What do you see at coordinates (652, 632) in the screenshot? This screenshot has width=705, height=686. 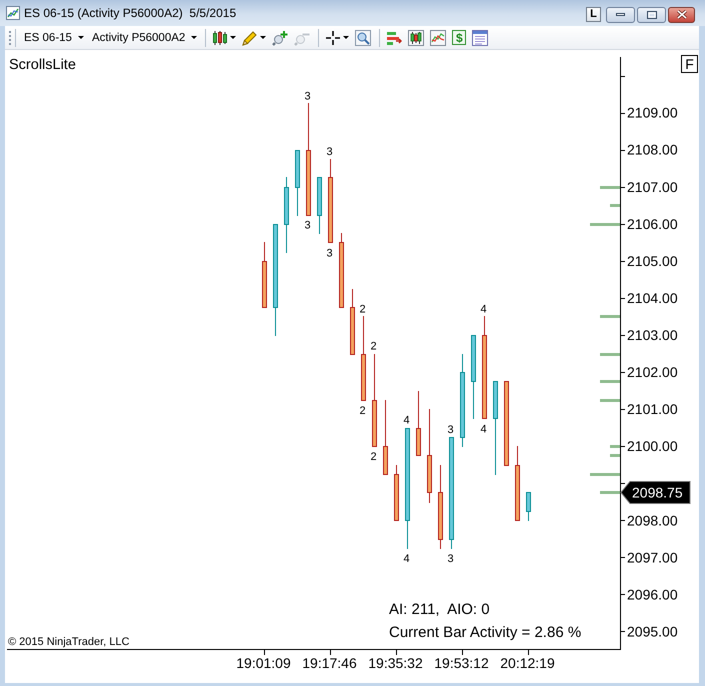 I see `y-axis-label: 2095.00` at bounding box center [652, 632].